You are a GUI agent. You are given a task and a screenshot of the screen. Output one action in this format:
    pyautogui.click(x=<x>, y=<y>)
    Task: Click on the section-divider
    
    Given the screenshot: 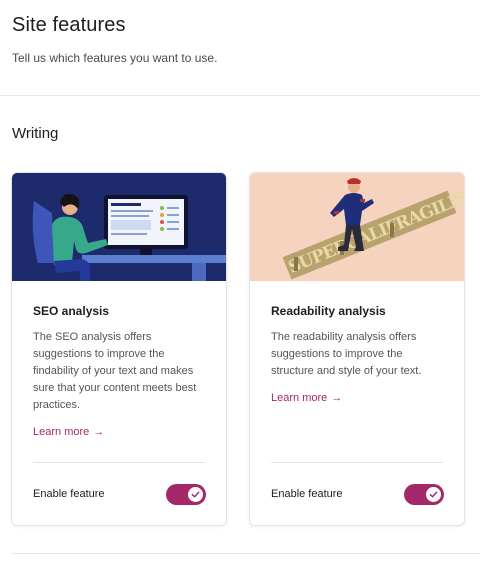 What is the action you would take?
    pyautogui.click(x=245, y=553)
    